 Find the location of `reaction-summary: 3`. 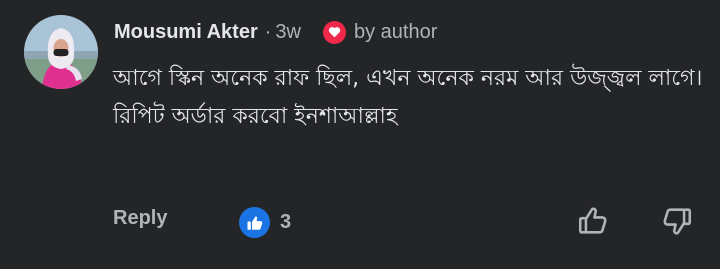

reaction-summary: 3 is located at coordinates (265, 222).